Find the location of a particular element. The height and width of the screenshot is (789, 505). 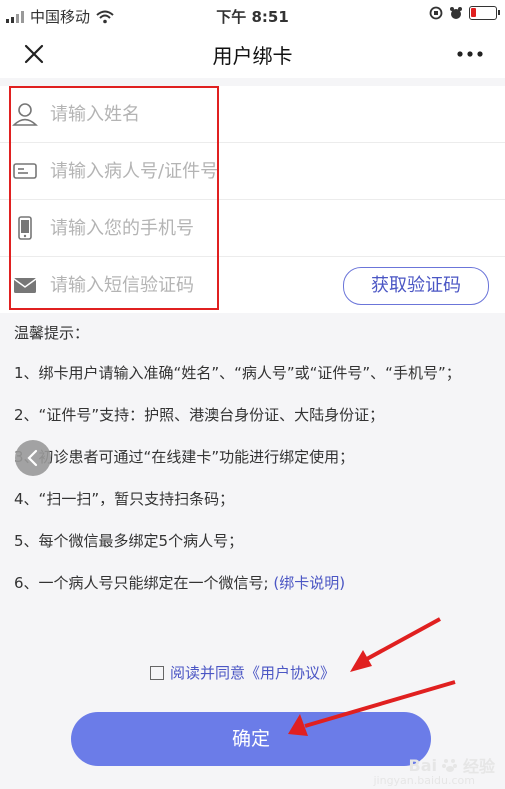

tip-item: 4、“扫一扫”，暂只支持扫条码； is located at coordinates (124, 499).